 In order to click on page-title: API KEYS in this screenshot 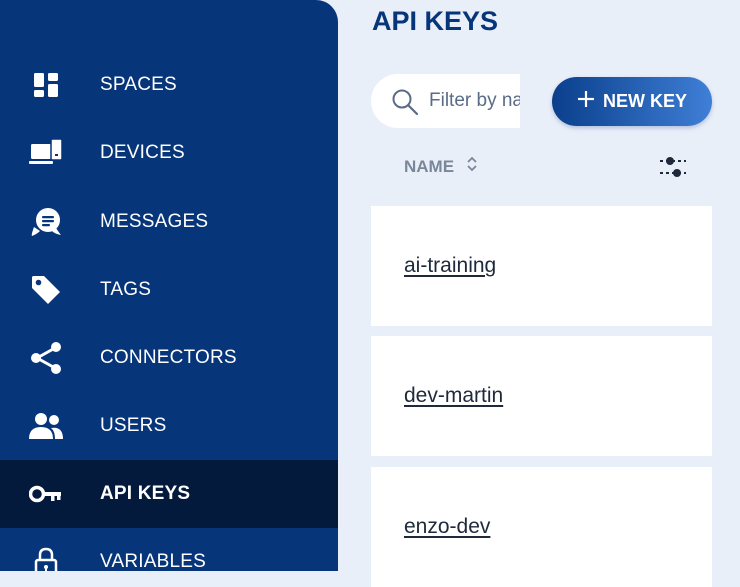, I will do `click(435, 21)`.